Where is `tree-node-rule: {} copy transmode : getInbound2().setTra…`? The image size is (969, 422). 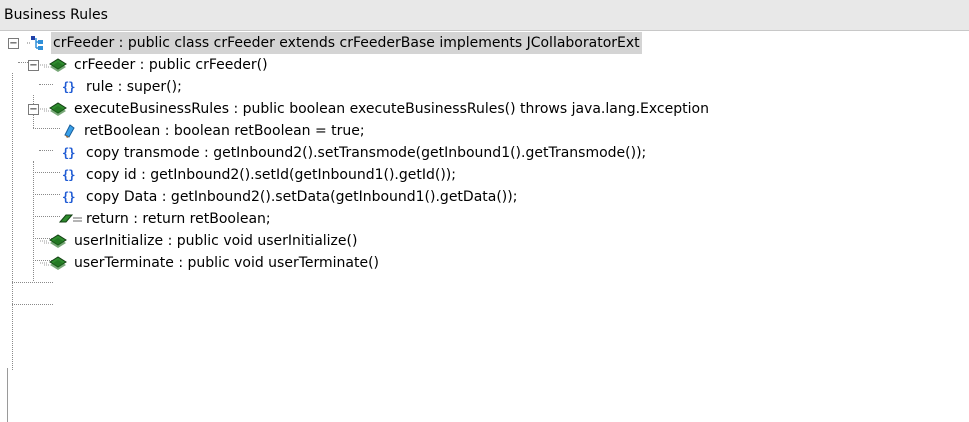 tree-node-rule: {} copy transmode : getInbound2().setTra… is located at coordinates (484, 153).